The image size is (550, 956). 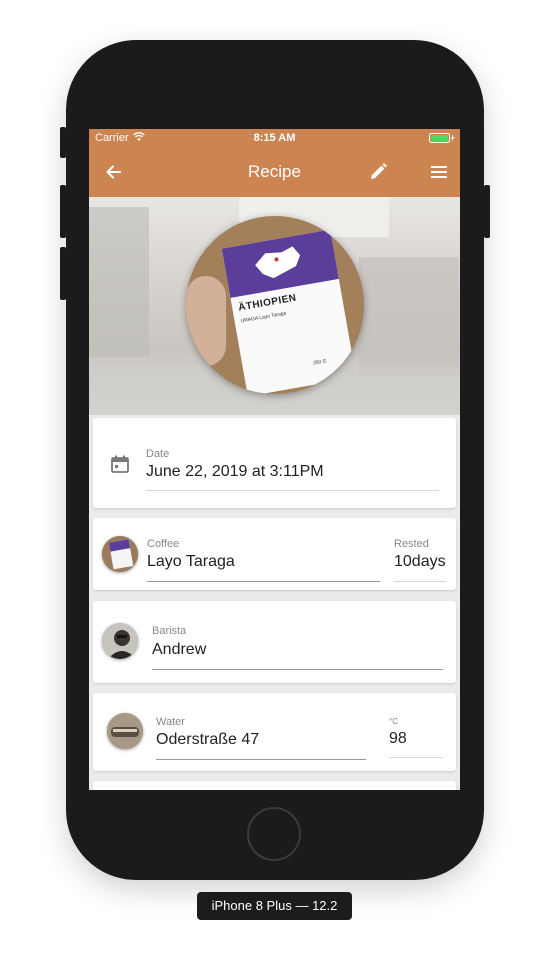 What do you see at coordinates (263, 317) in the screenshot?
I see `bag-details: URAGA Layo Taraga` at bounding box center [263, 317].